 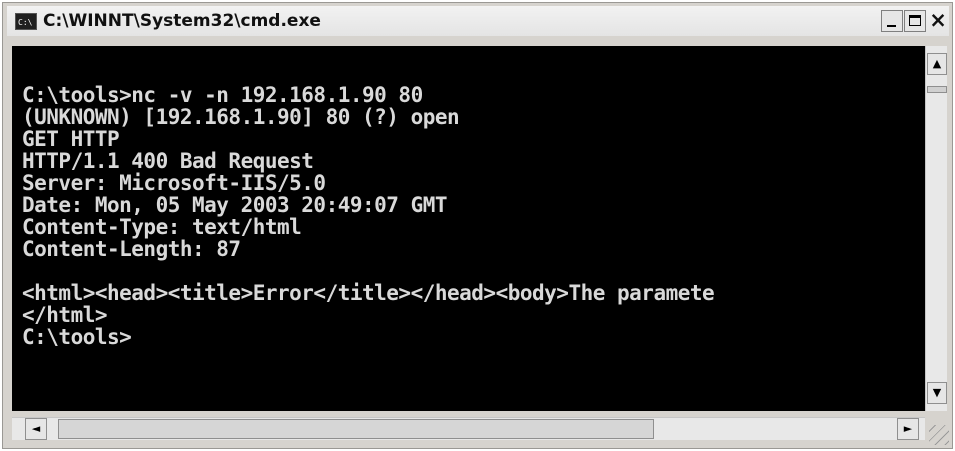 What do you see at coordinates (235, 205) in the screenshot?
I see `console-line: Date: Mon, 05 May 2003 20:49:07 GMT` at bounding box center [235, 205].